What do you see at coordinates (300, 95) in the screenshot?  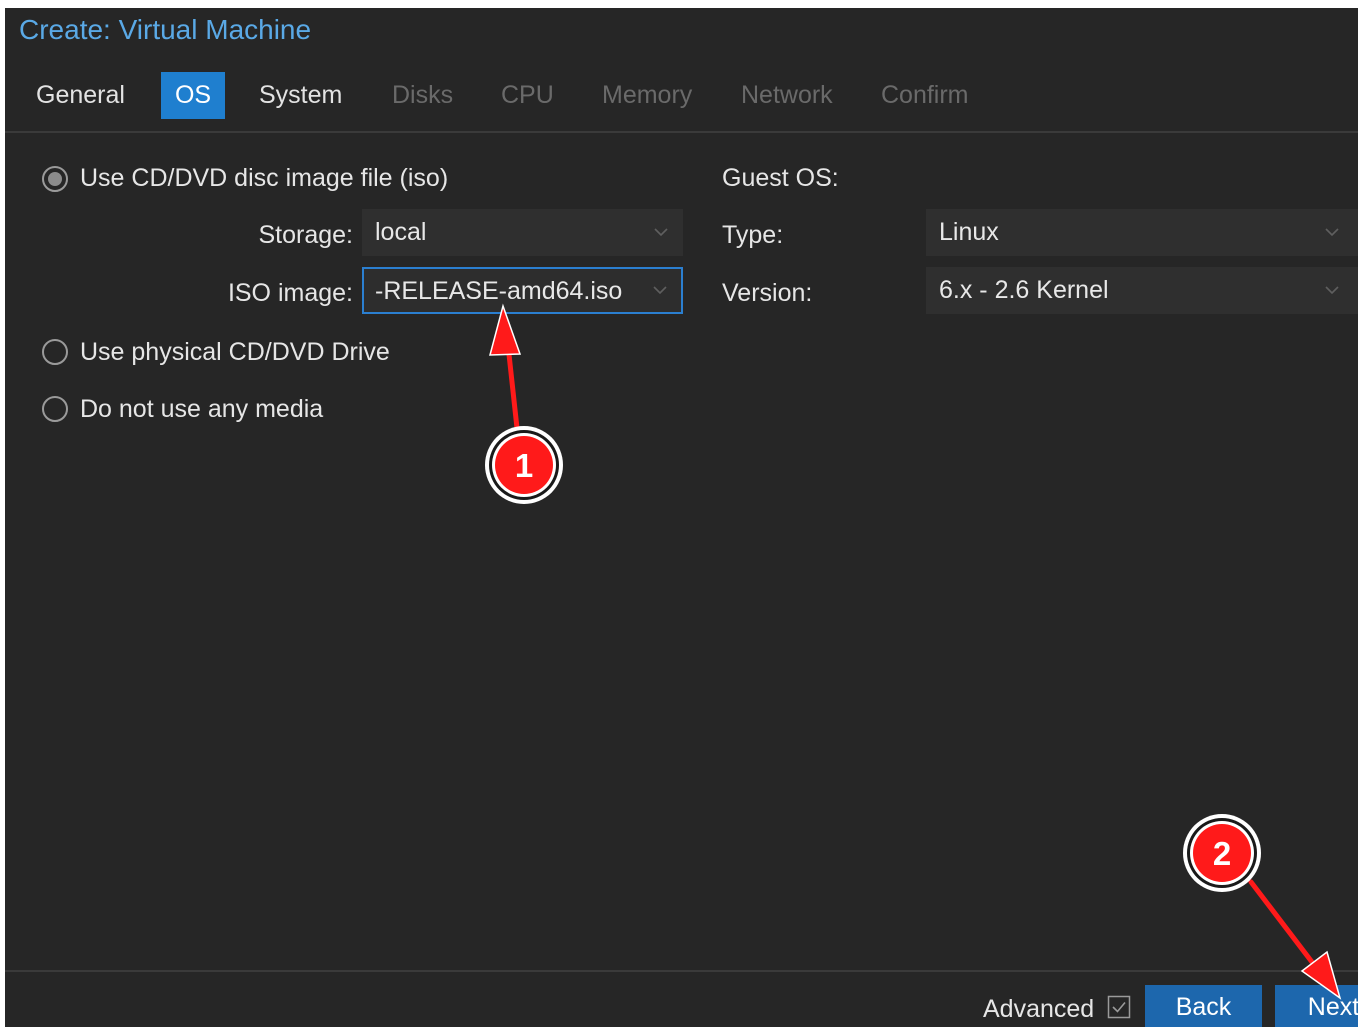 I see `tab-system: System` at bounding box center [300, 95].